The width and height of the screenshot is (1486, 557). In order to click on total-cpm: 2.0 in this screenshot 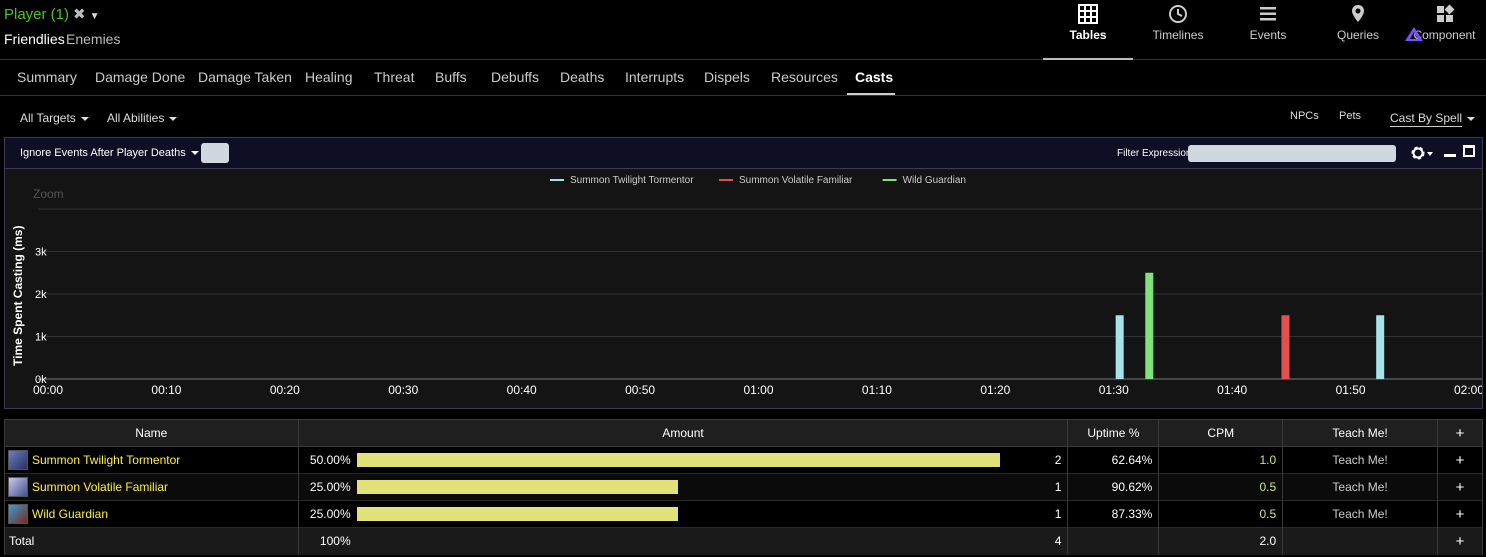, I will do `click(1221, 541)`.